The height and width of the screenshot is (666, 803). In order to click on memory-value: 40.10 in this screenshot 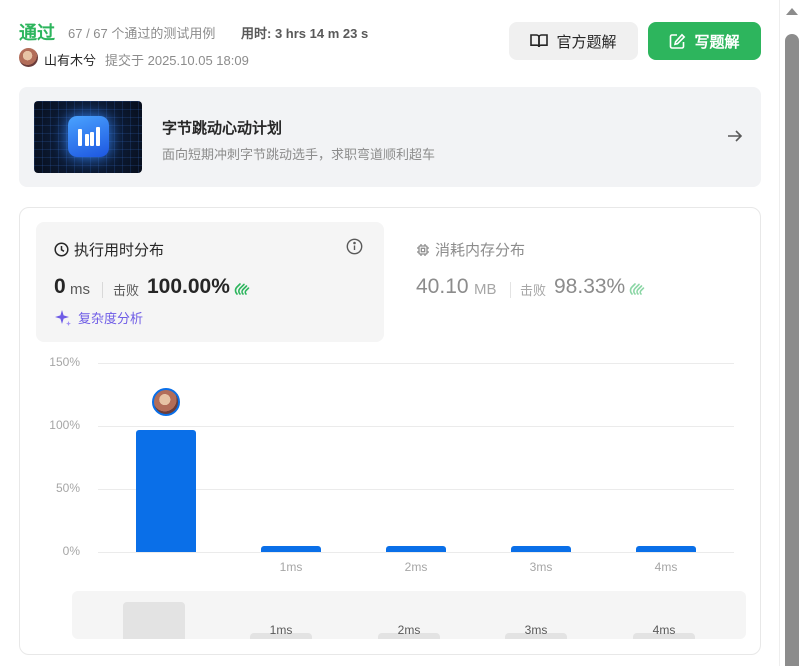, I will do `click(442, 286)`.